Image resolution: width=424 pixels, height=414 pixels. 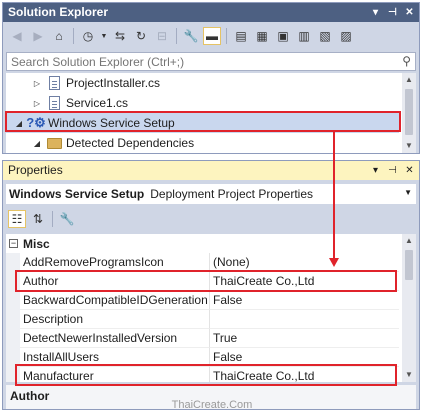 I want to click on property-pages-wrench-icon: 🔧, so click(x=67, y=219).